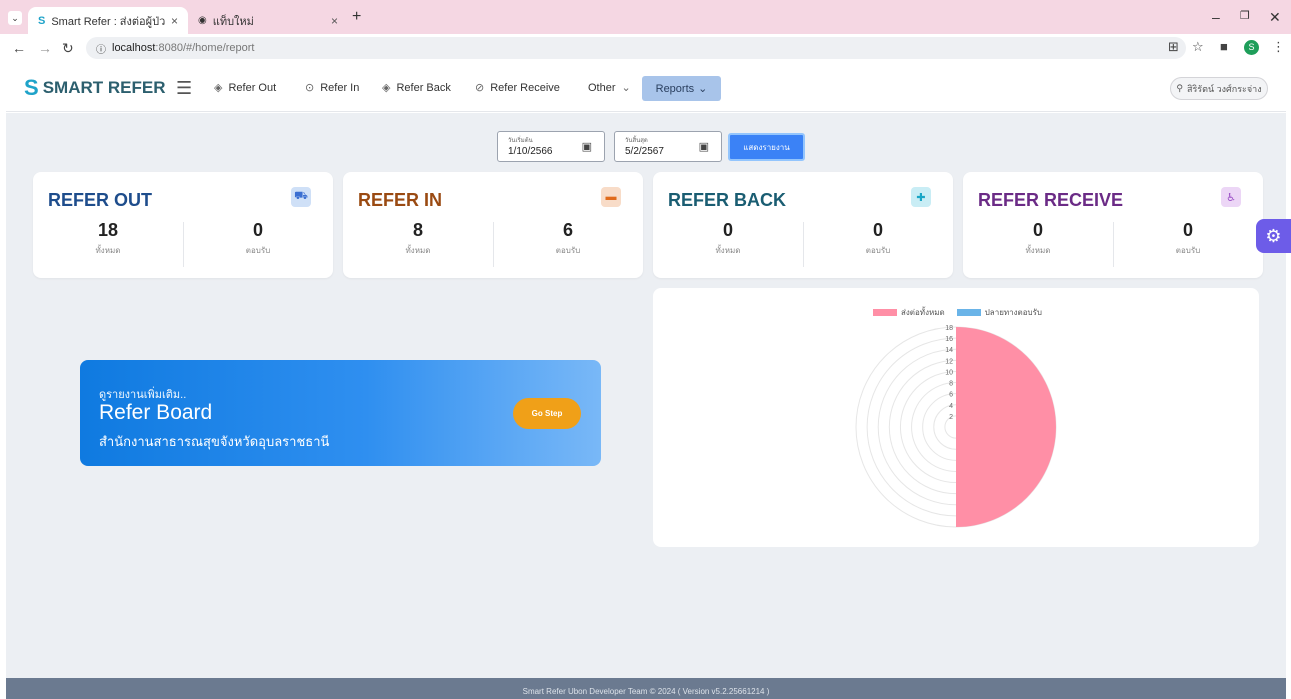 The height and width of the screenshot is (699, 1291). What do you see at coordinates (183, 225) in the screenshot?
I see `card-refer-out: REFER OUT ⛟ 18 ทั้งหมด 0 ตอบรับ` at bounding box center [183, 225].